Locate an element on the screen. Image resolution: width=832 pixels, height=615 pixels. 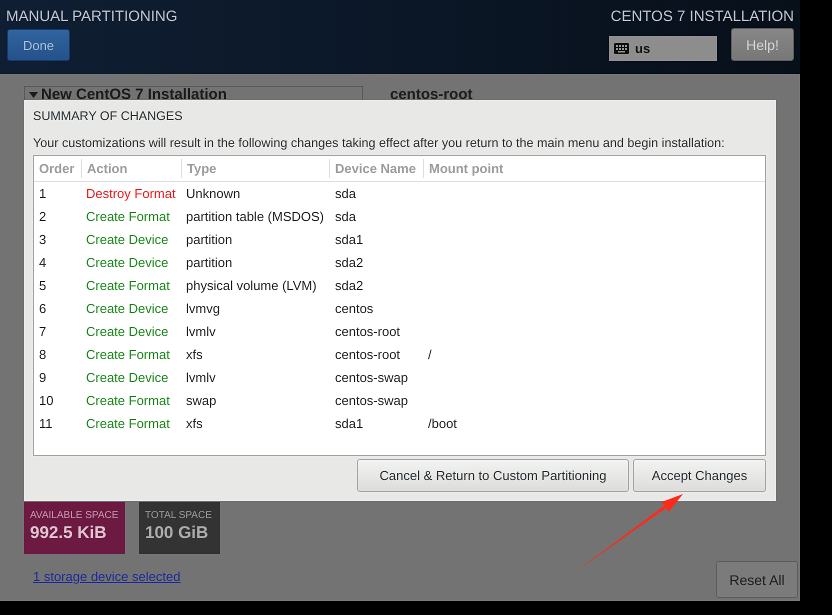
page-title: MANUAL PARTITIONING is located at coordinates (92, 17).